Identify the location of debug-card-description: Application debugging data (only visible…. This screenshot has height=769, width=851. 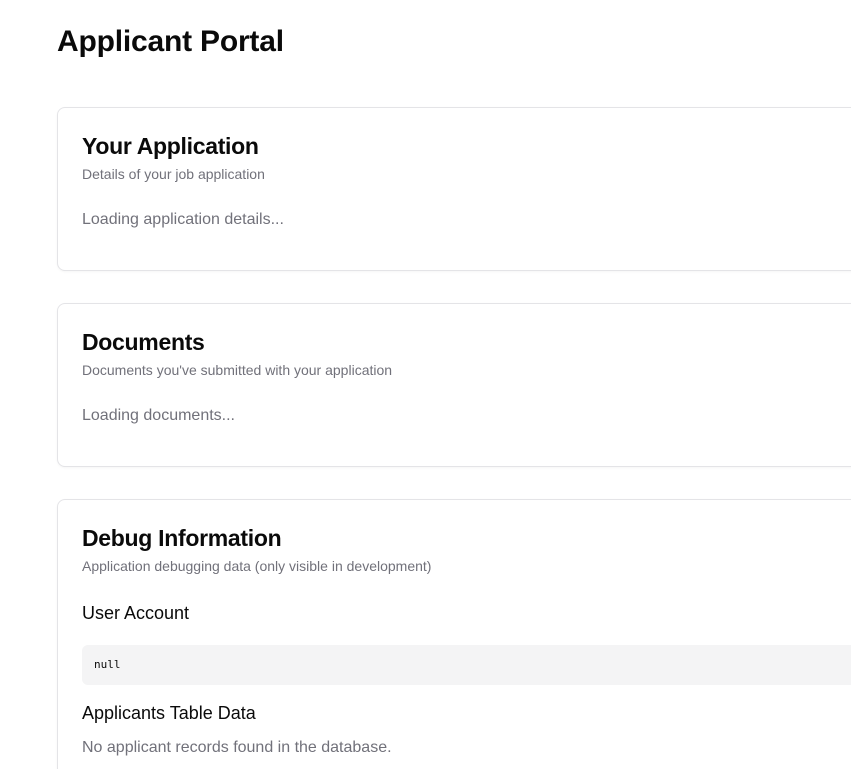
(257, 566).